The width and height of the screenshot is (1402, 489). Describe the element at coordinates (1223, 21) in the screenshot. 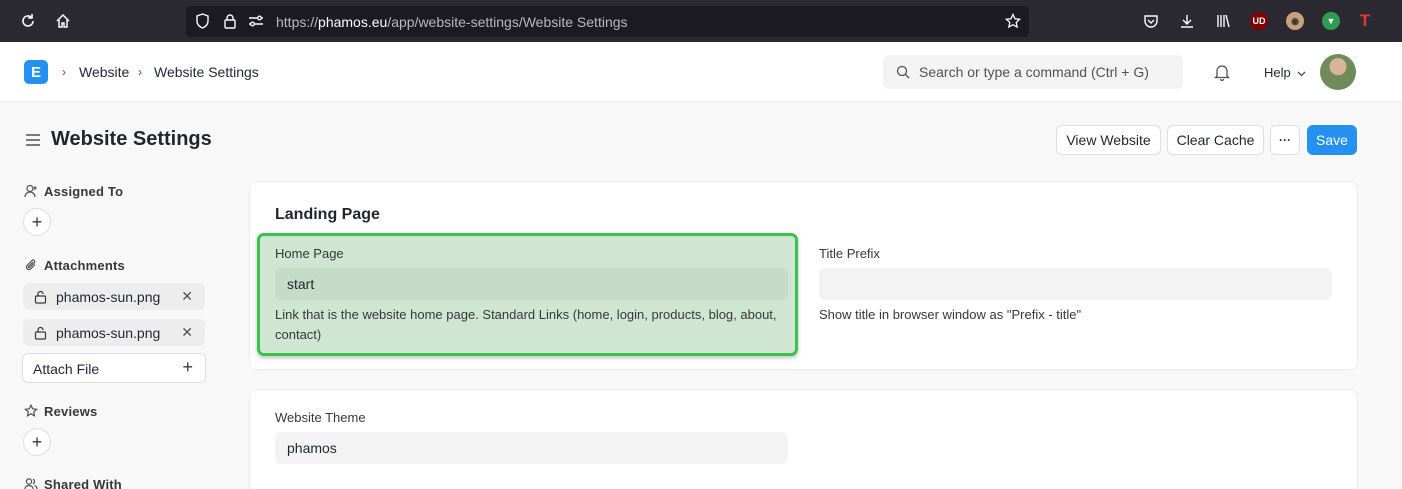

I see `library-icon` at that location.